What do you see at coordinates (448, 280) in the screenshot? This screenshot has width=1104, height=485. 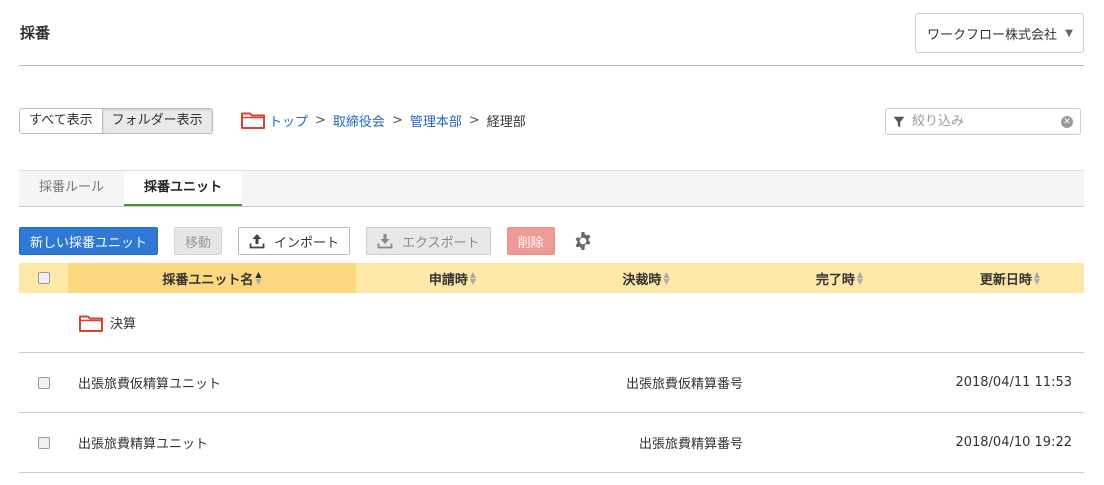 I see `column-header-label: 申請時` at bounding box center [448, 280].